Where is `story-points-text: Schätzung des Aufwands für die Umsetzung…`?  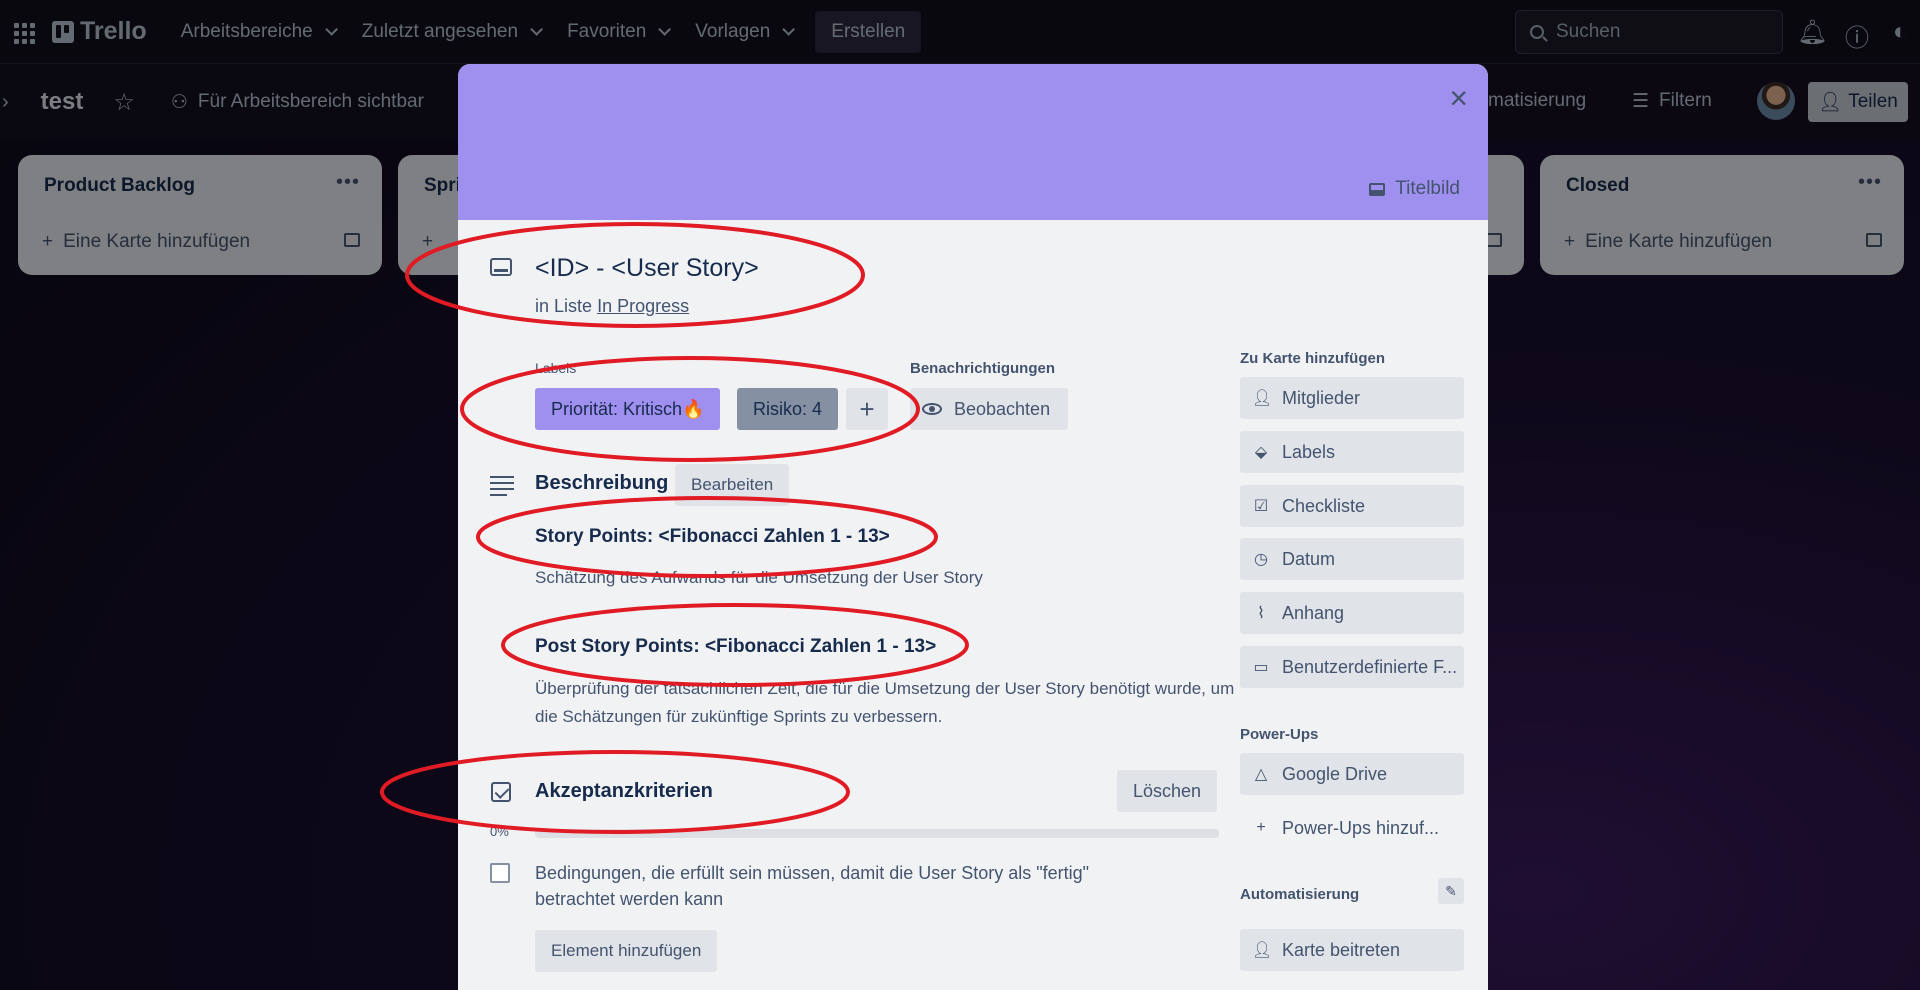
story-points-text: Schätzung des Aufwands für die Umsetzung… is located at coordinates (759, 577).